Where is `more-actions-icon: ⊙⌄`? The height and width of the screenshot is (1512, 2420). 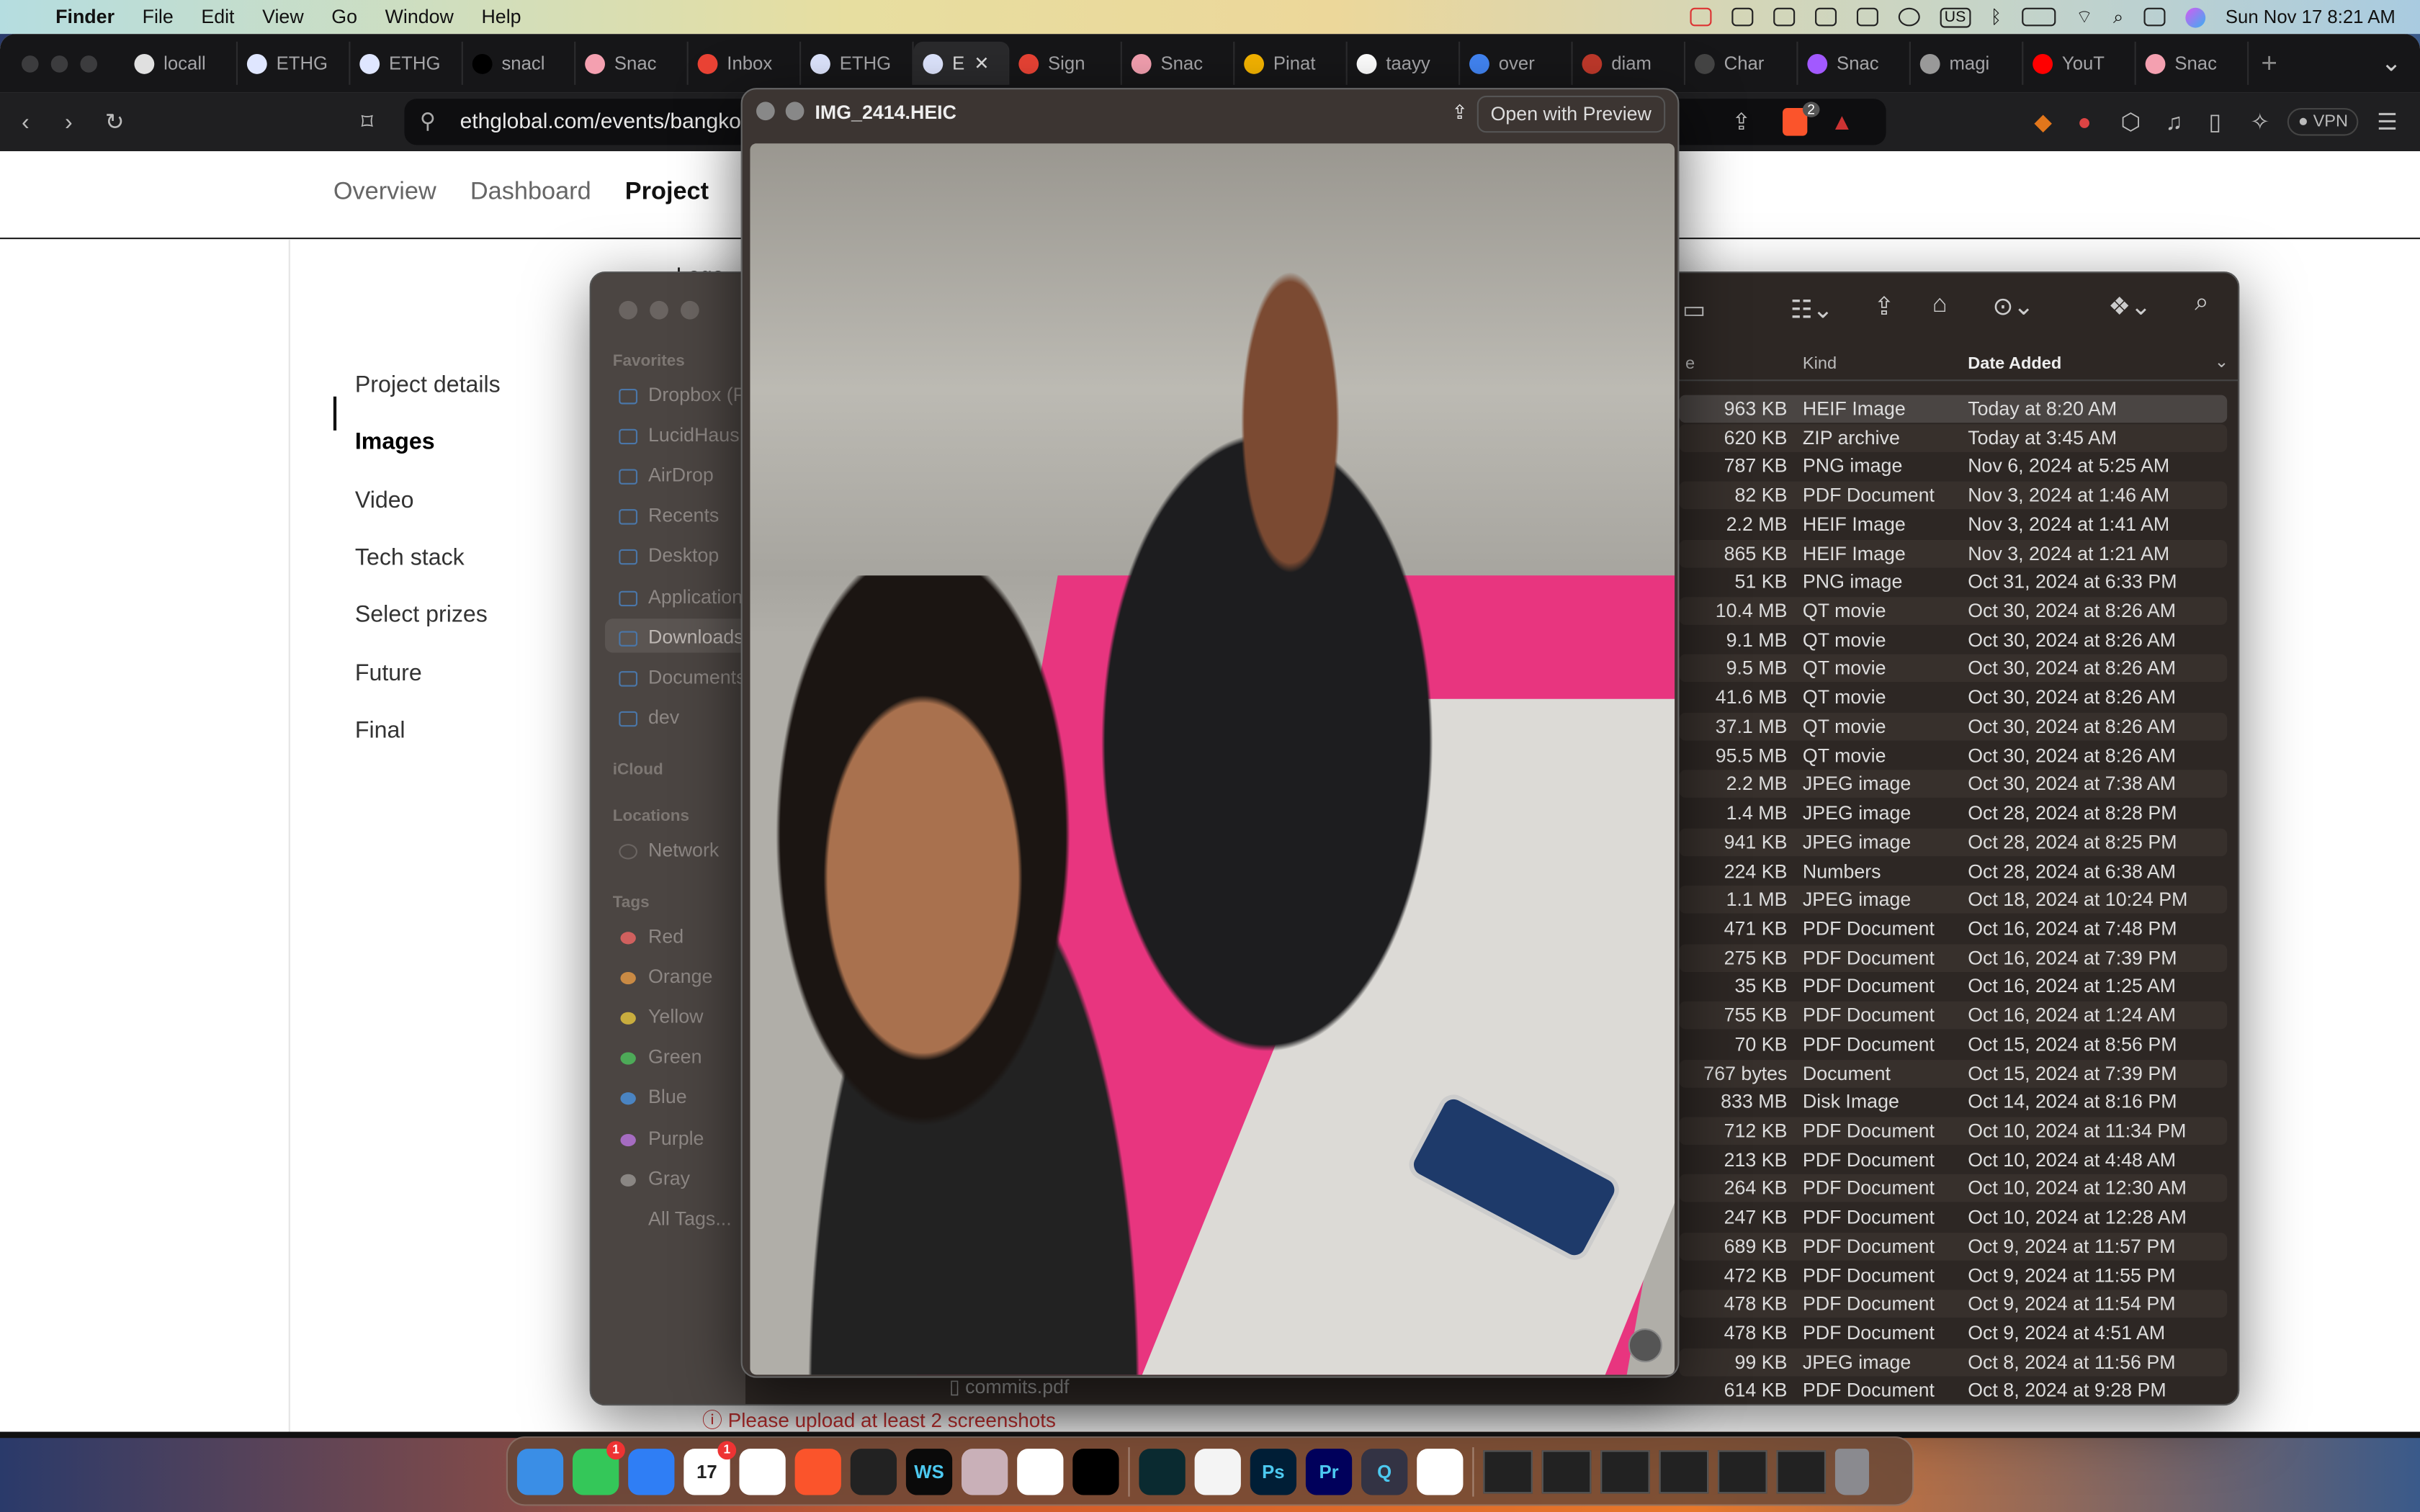 more-actions-icon: ⊙⌄ is located at coordinates (2012, 307).